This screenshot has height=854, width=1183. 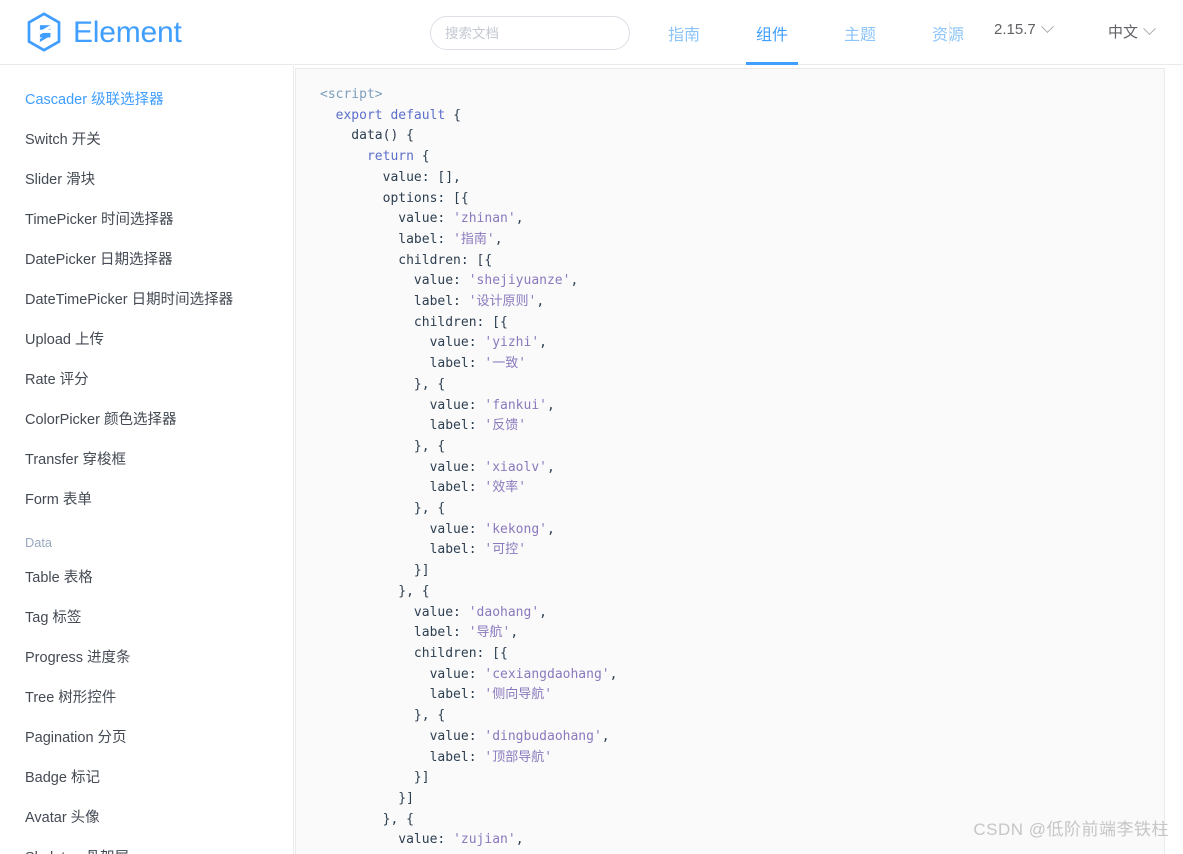 What do you see at coordinates (146, 618) in the screenshot?
I see `sidebar-item-13: Tag 标签` at bounding box center [146, 618].